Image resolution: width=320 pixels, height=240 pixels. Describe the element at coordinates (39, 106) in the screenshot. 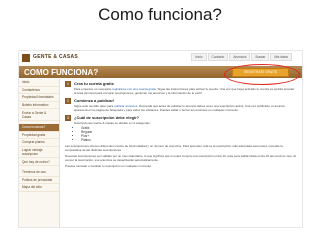

I see `sidebar-item-boletin: Boletín informativo` at that location.